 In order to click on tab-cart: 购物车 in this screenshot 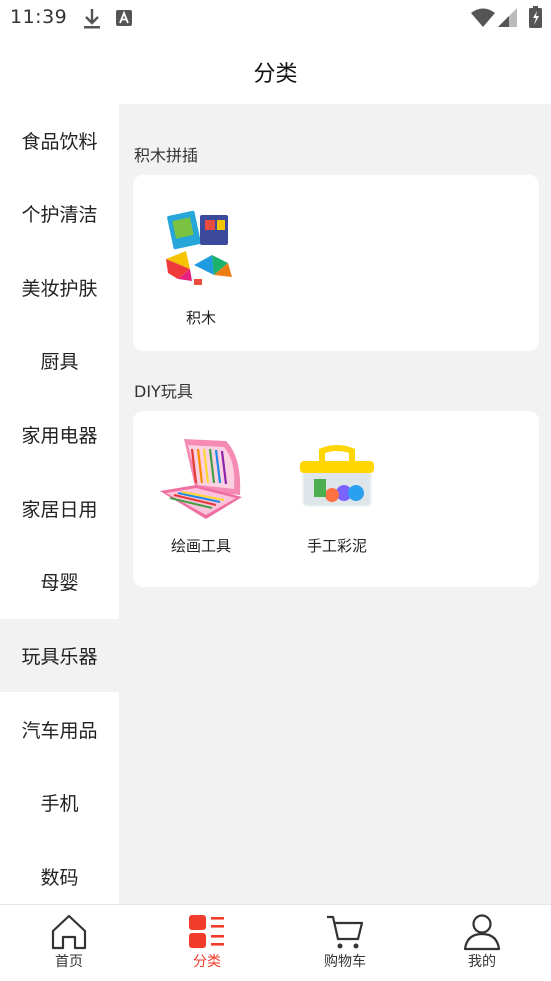, I will do `click(345, 943)`.